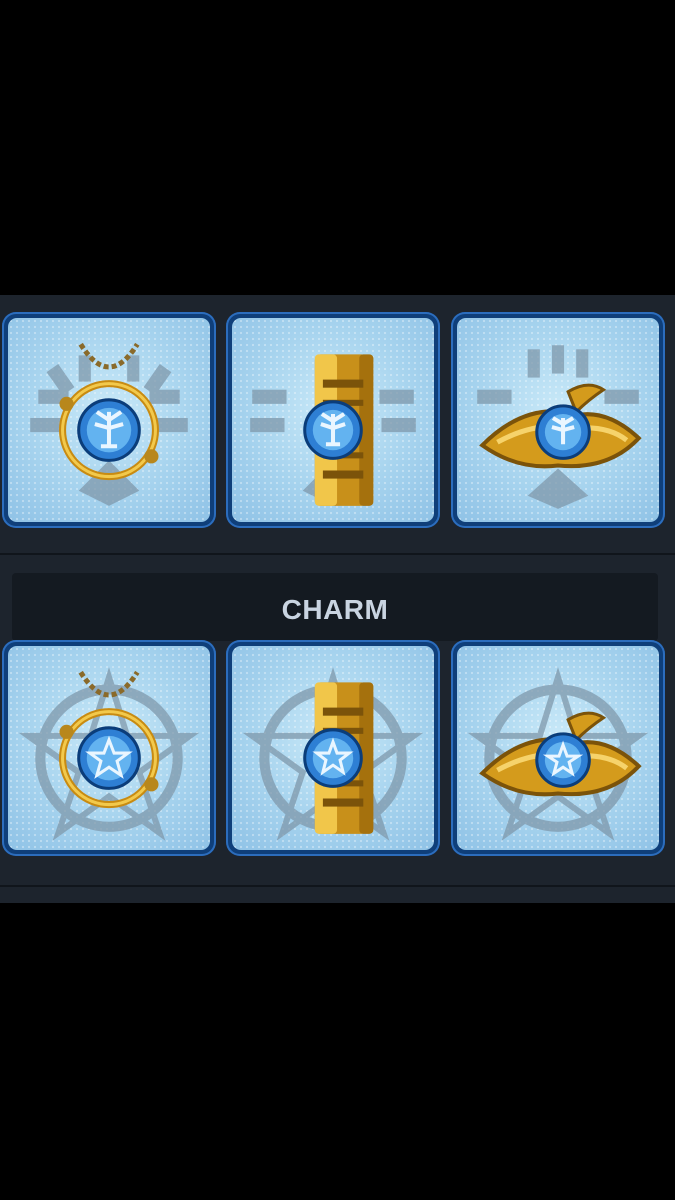 Image resolution: width=675 pixels, height=1200 pixels. I want to click on charm-slot-pendant, so click(109, 420).